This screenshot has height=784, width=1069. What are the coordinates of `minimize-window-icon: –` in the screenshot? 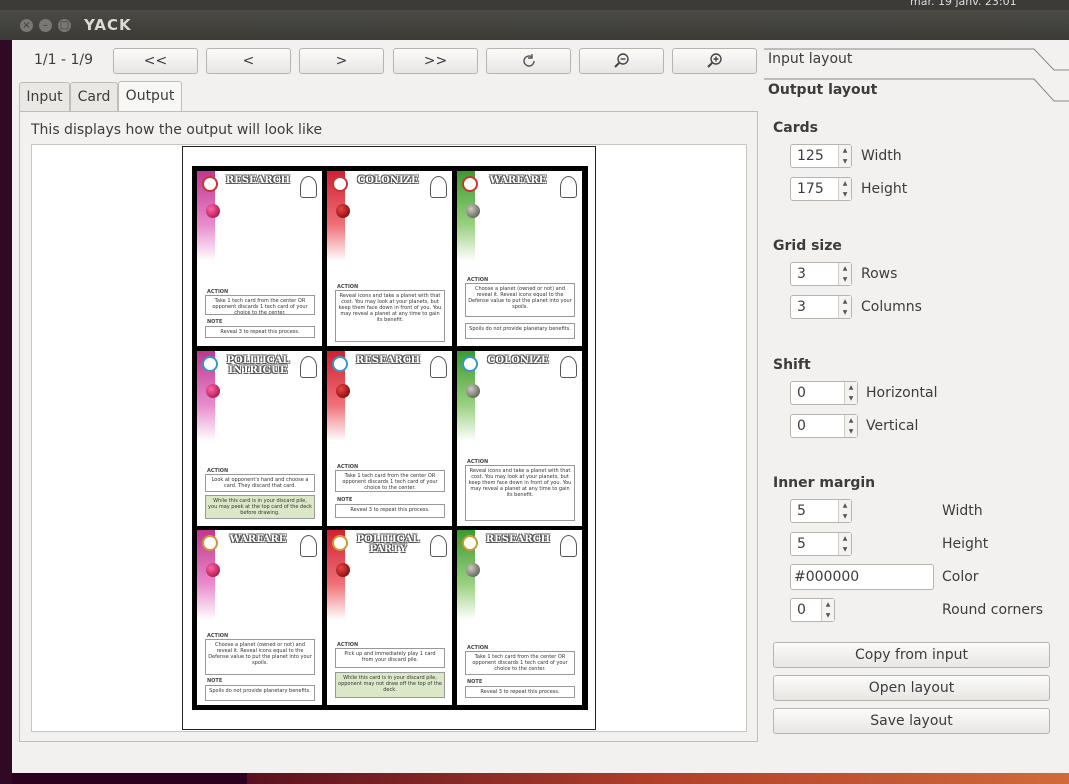 It's located at (45, 25).